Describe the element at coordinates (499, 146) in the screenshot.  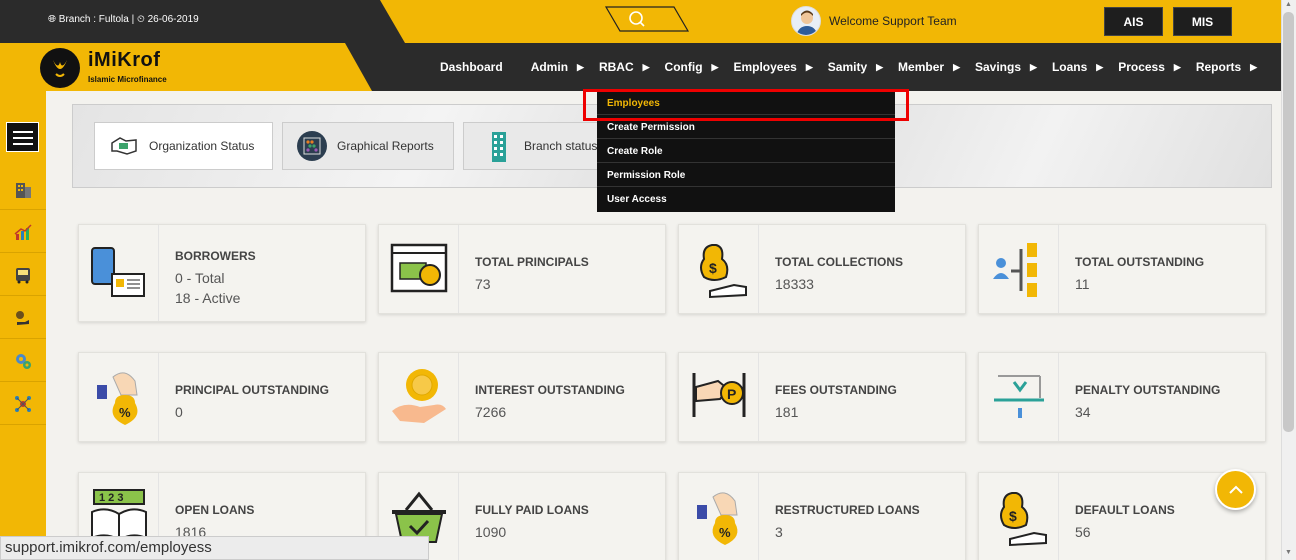
I see `office-building-icon` at that location.